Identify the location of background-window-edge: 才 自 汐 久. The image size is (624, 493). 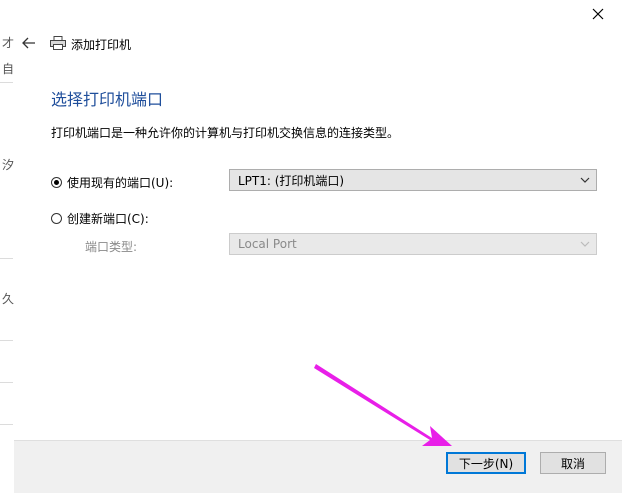
(7, 246).